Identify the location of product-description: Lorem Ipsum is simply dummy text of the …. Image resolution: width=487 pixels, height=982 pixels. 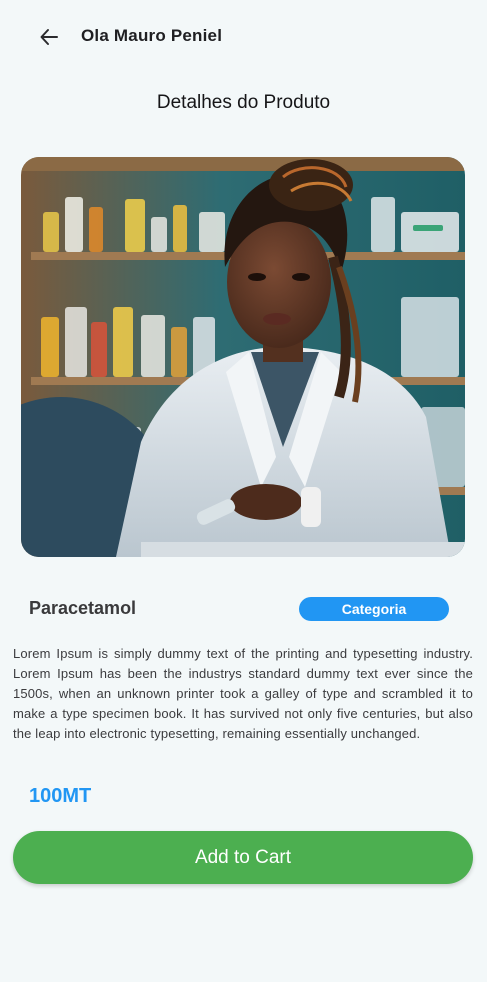
(243, 693).